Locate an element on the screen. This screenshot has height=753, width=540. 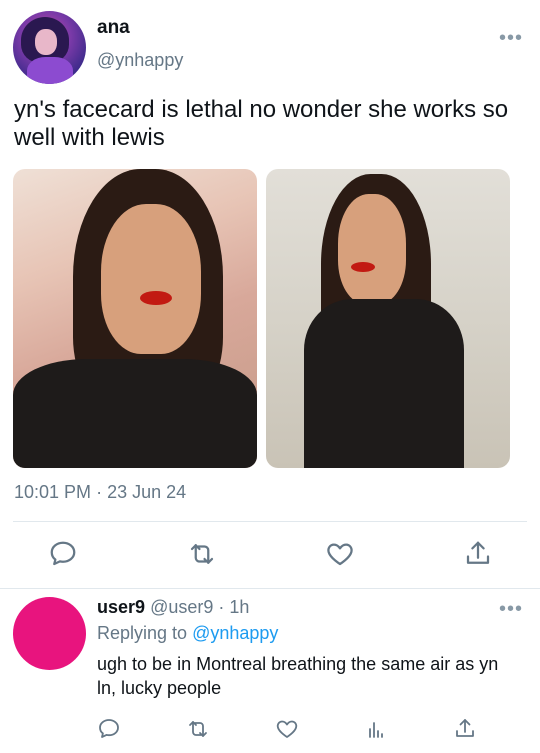
user-handle: @ynhappy is located at coordinates (140, 60).